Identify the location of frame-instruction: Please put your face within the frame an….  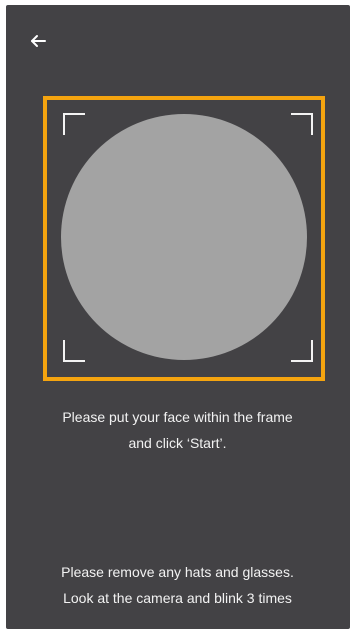
(177, 430).